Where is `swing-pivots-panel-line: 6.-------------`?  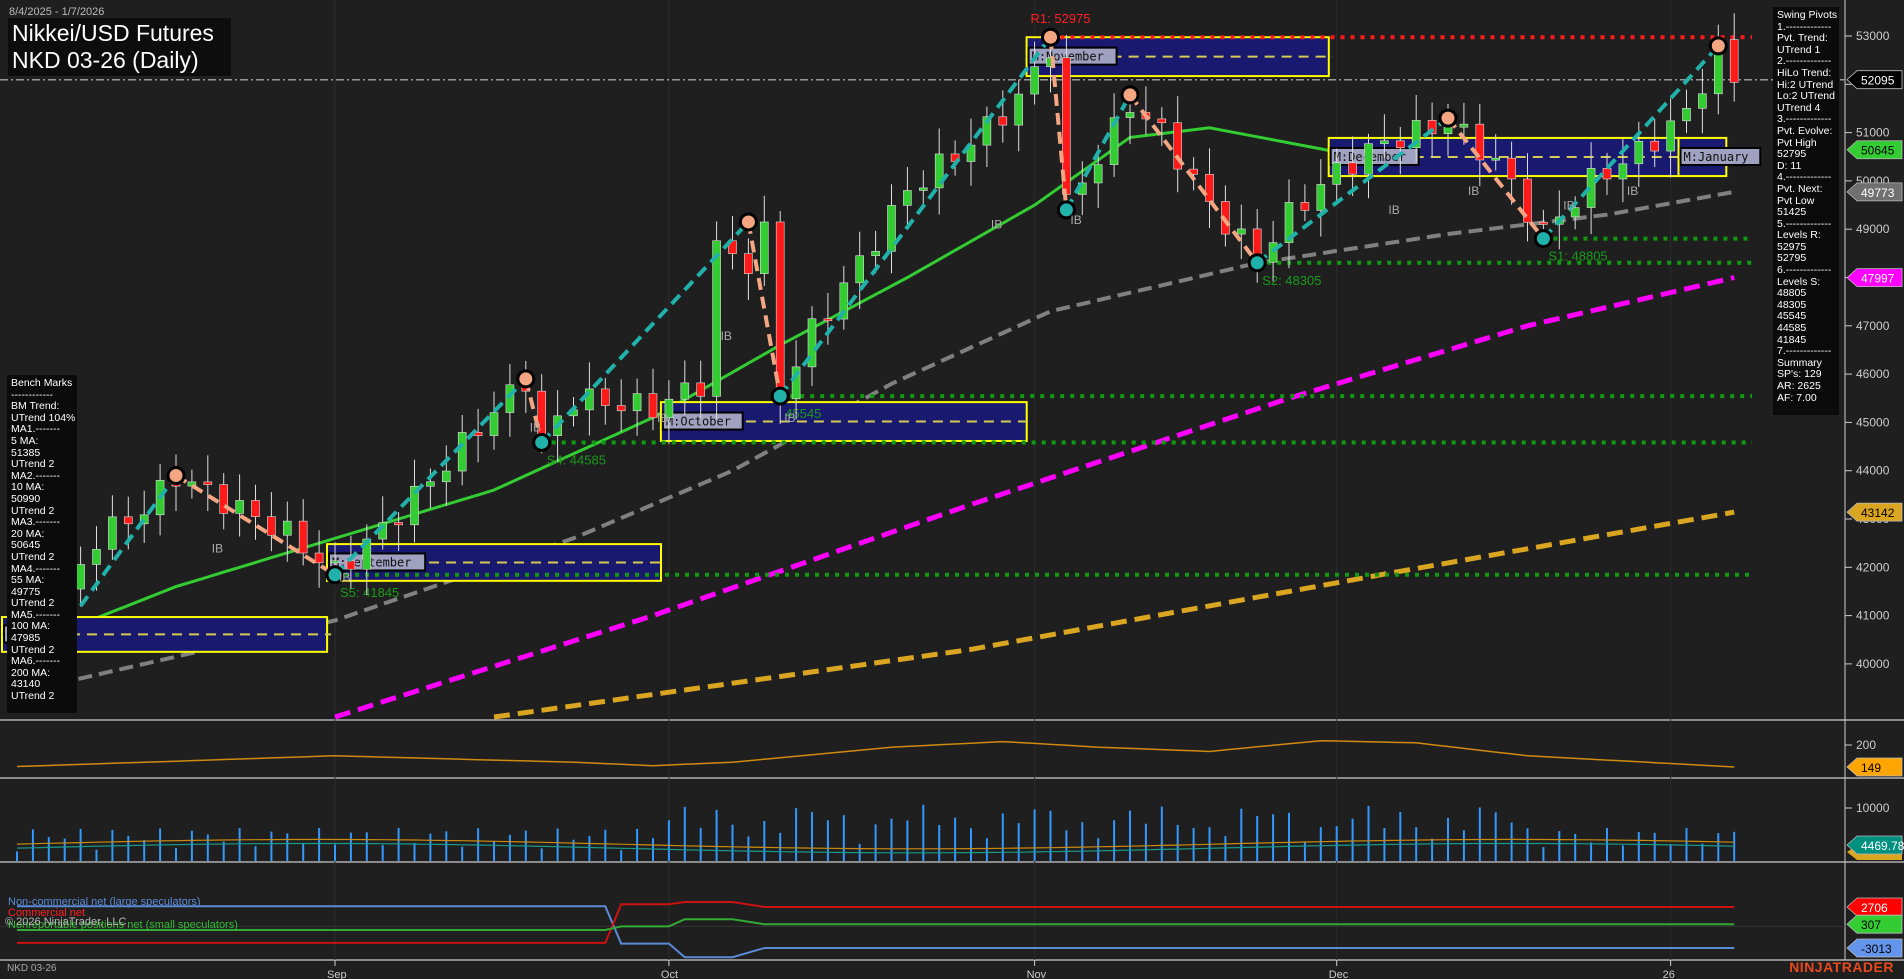
swing-pivots-panel-line: 6.------------- is located at coordinates (1804, 270).